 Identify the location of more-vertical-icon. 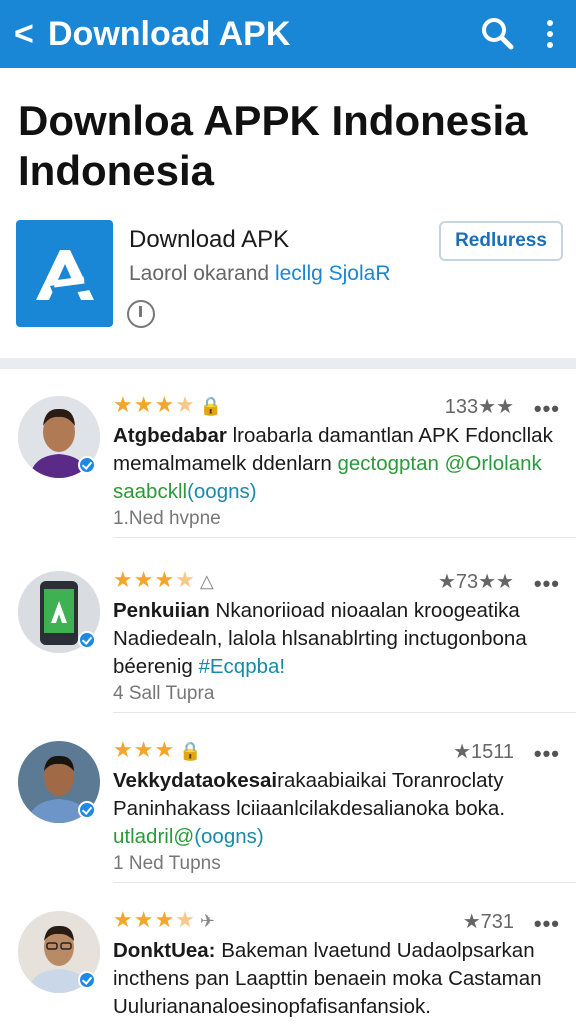
(550, 34).